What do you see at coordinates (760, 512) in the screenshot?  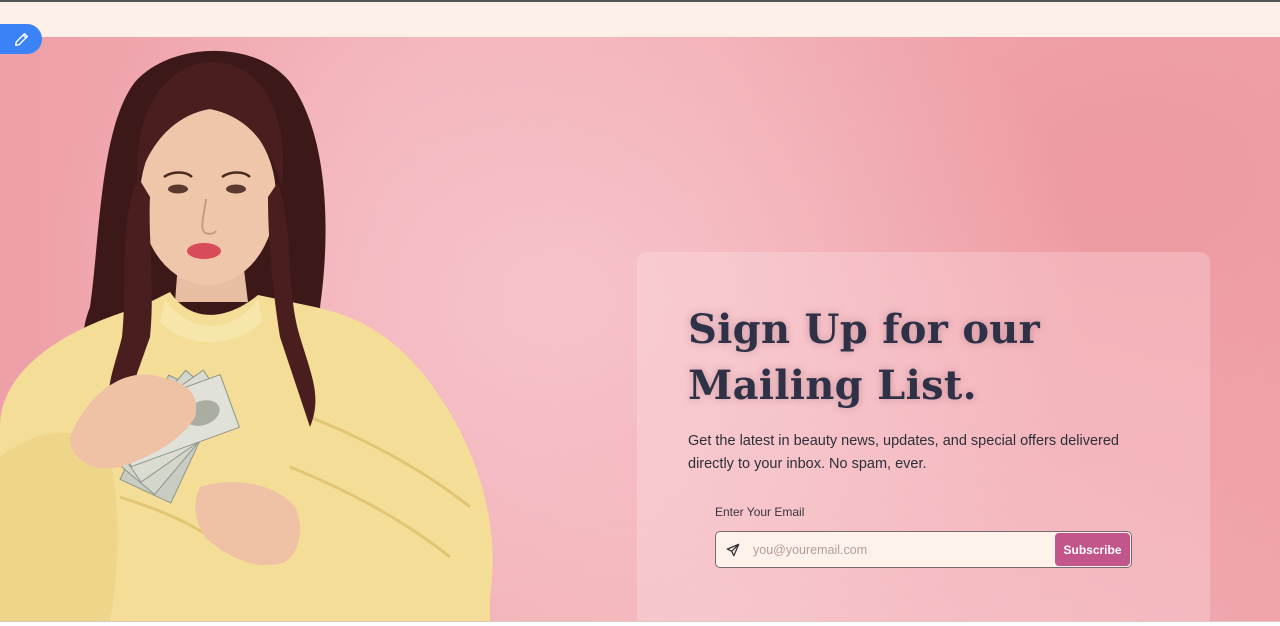 I see `email-label: Enter Your Email` at bounding box center [760, 512].